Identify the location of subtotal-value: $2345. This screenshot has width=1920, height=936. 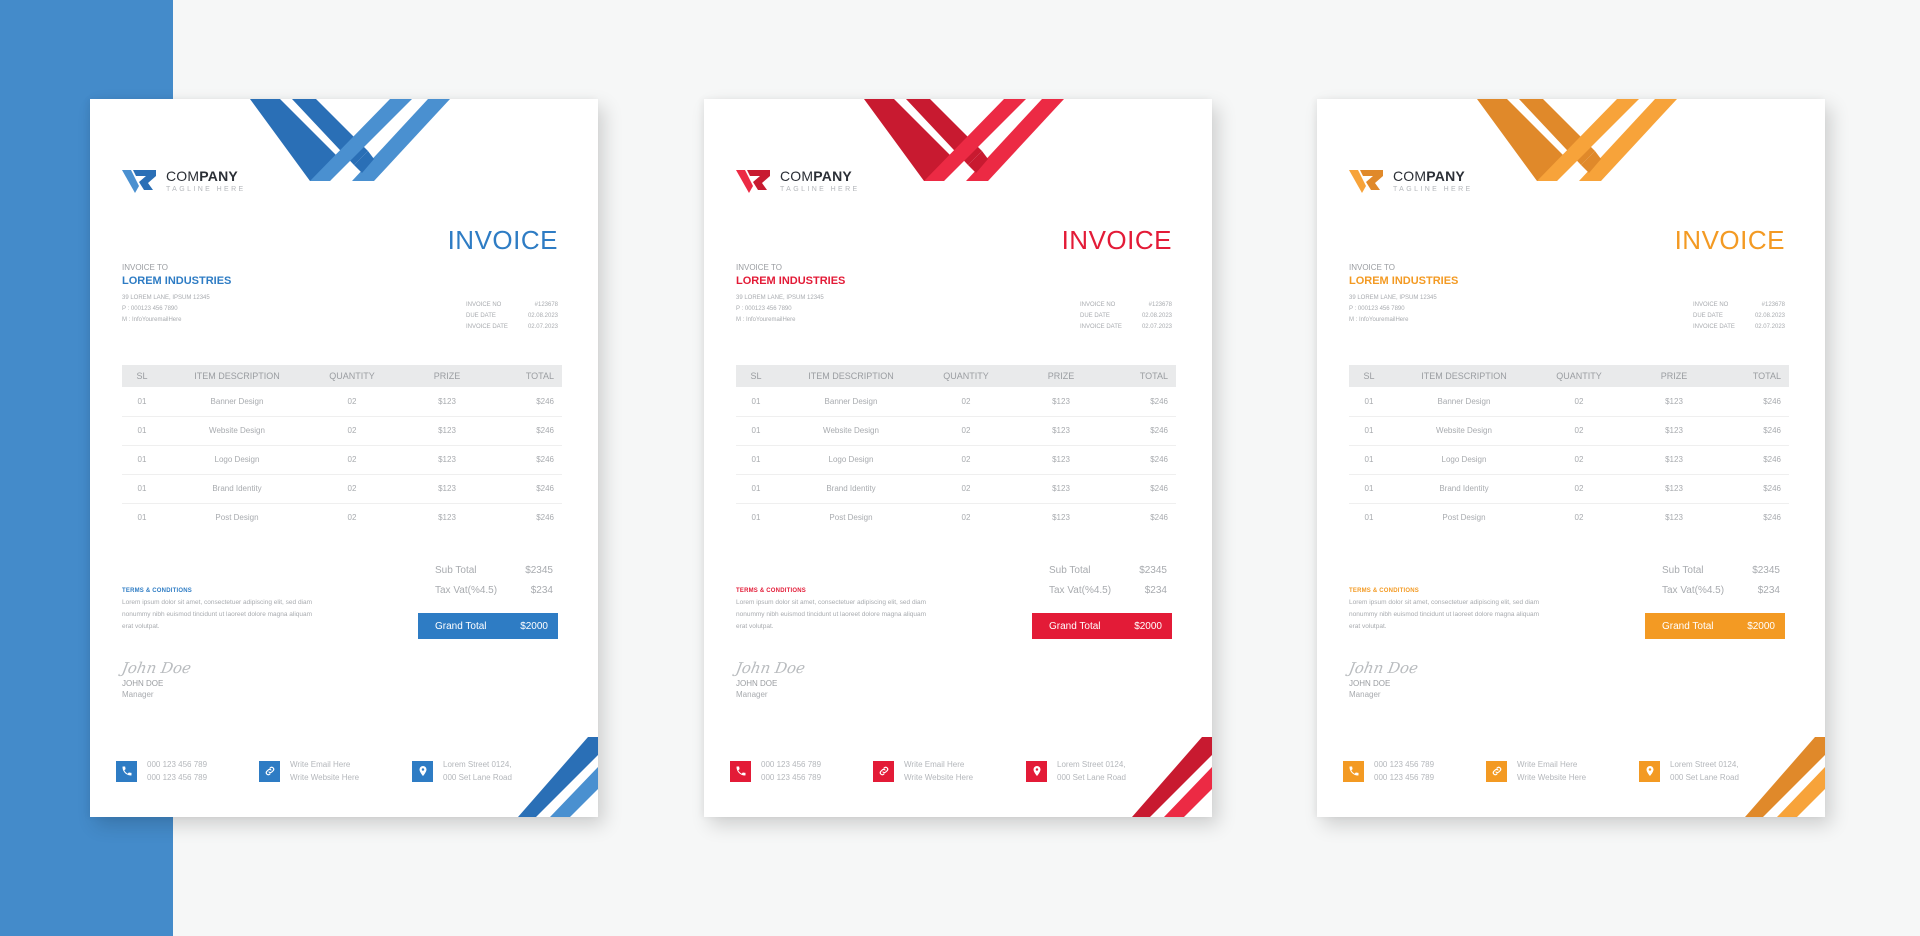
(539, 570).